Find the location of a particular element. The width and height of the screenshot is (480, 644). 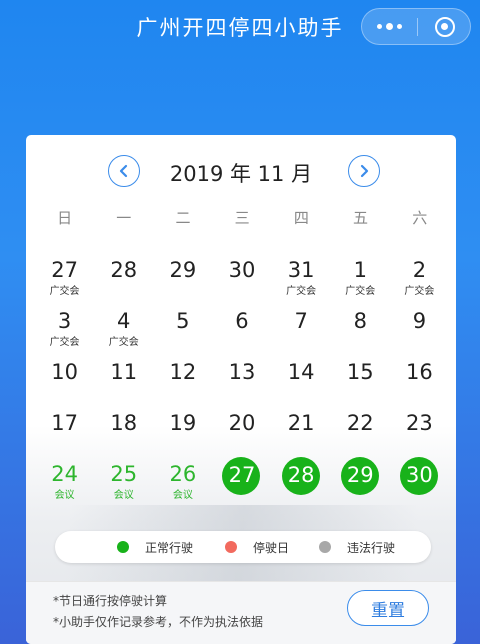

top-bar: 广州开四停四小助手 is located at coordinates (240, 26).